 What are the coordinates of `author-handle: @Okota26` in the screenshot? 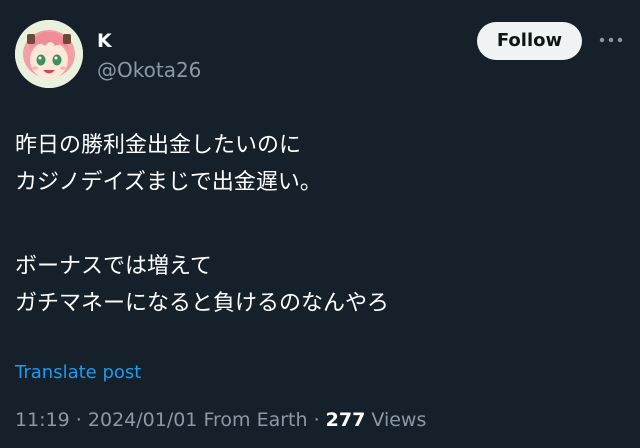 It's located at (149, 70).